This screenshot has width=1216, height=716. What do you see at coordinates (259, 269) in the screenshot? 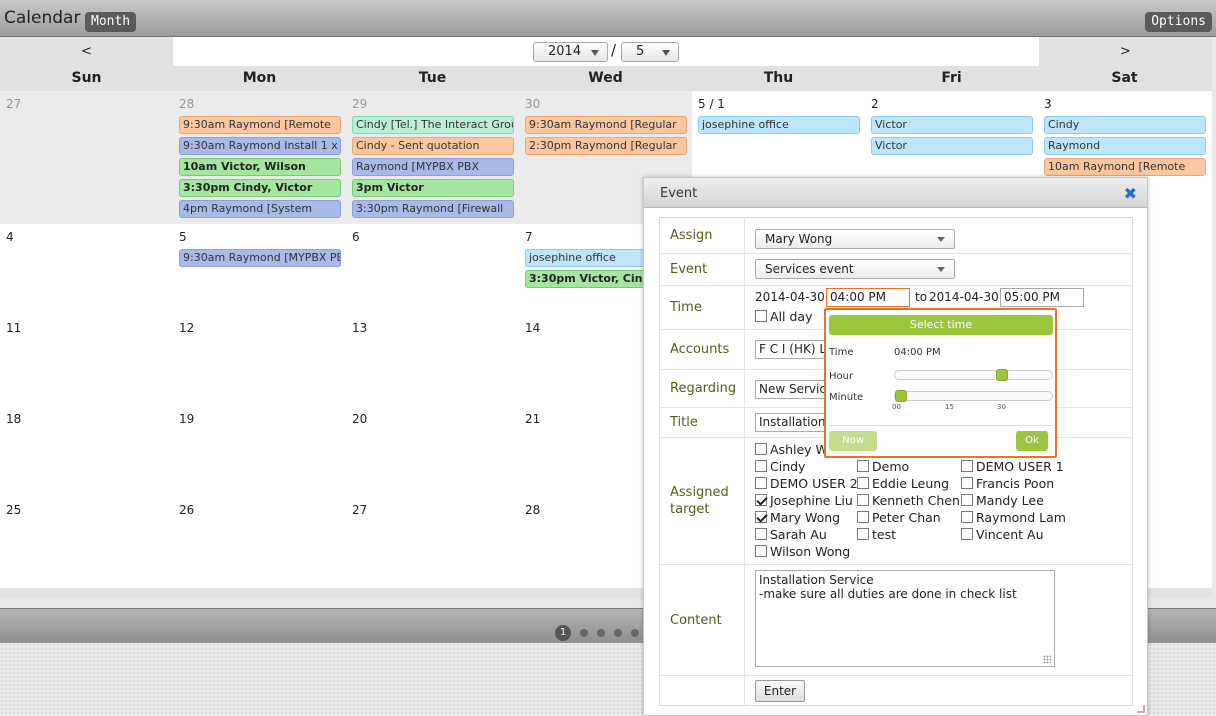
I see `day-cell: 5 9:30am Raymond [MYPBX PBX` at bounding box center [259, 269].